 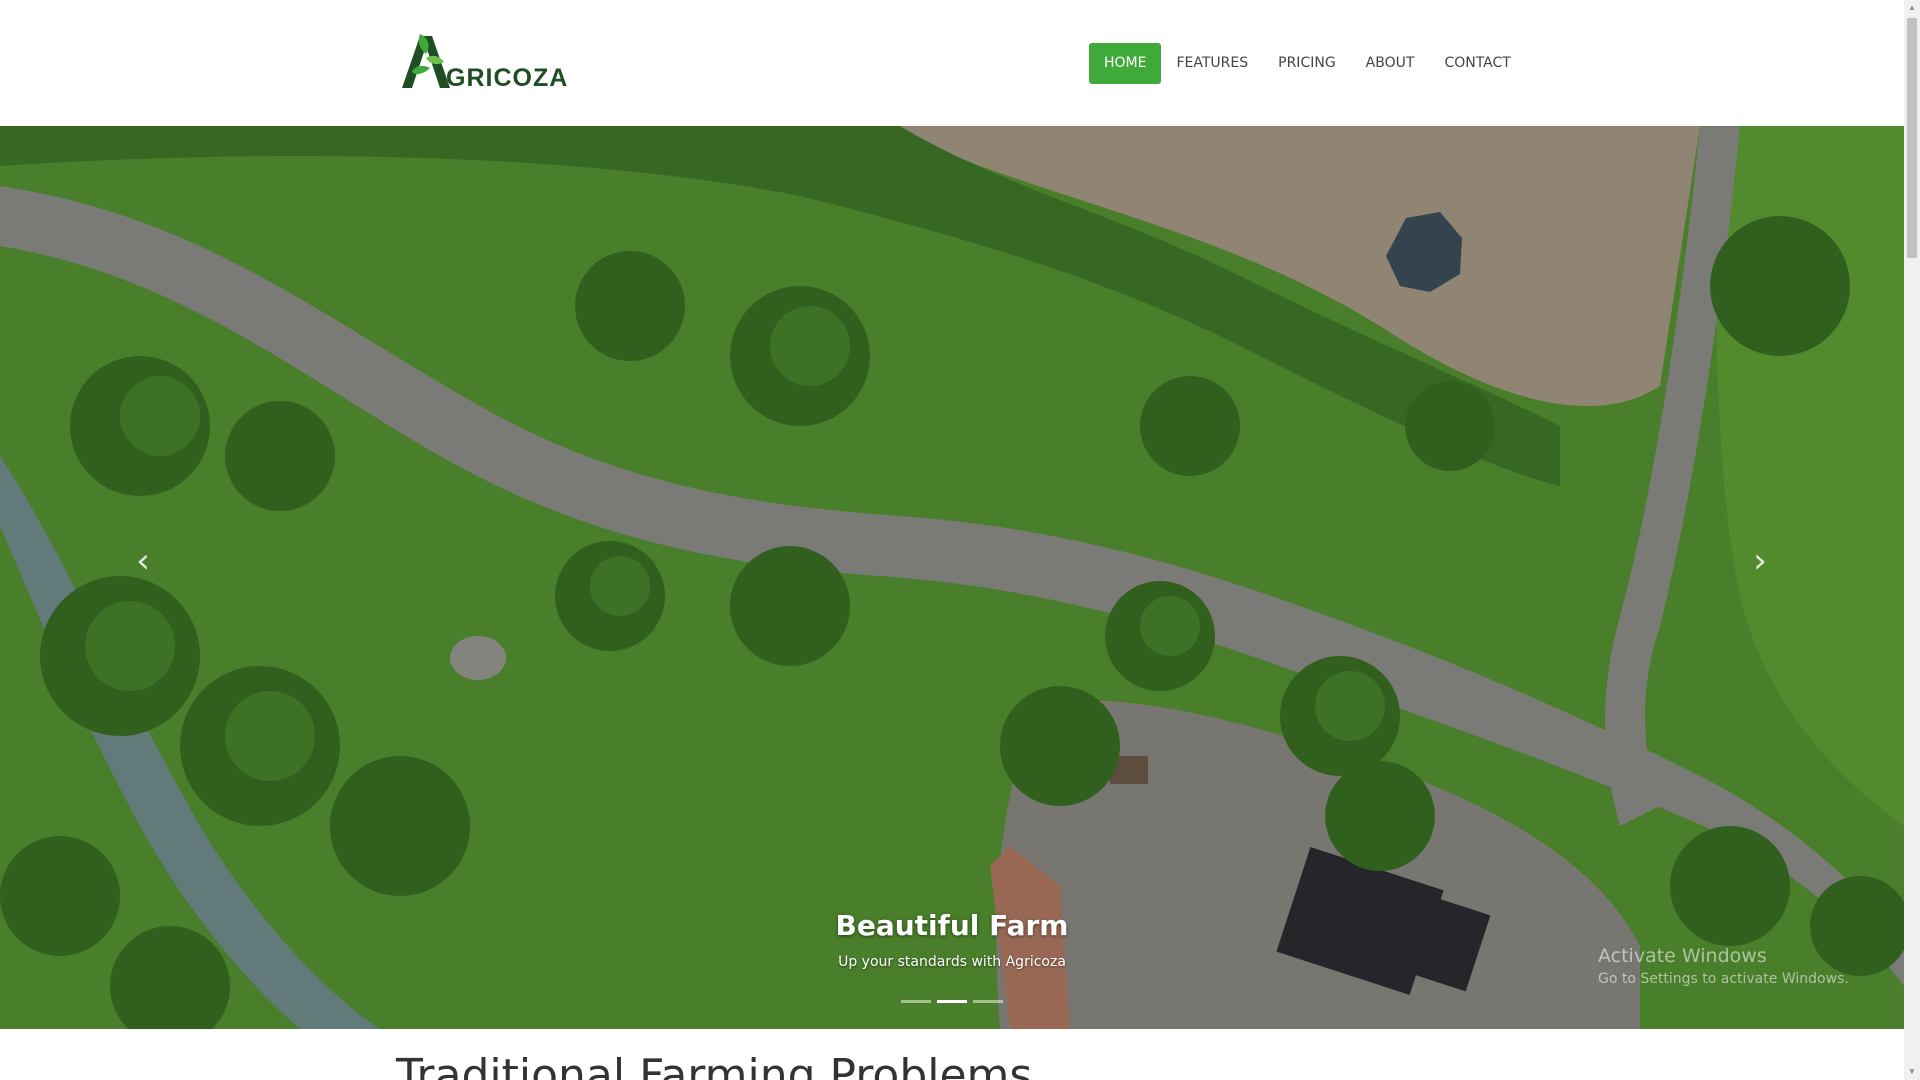 What do you see at coordinates (1212, 63) in the screenshot?
I see `nav-features: FEATURES` at bounding box center [1212, 63].